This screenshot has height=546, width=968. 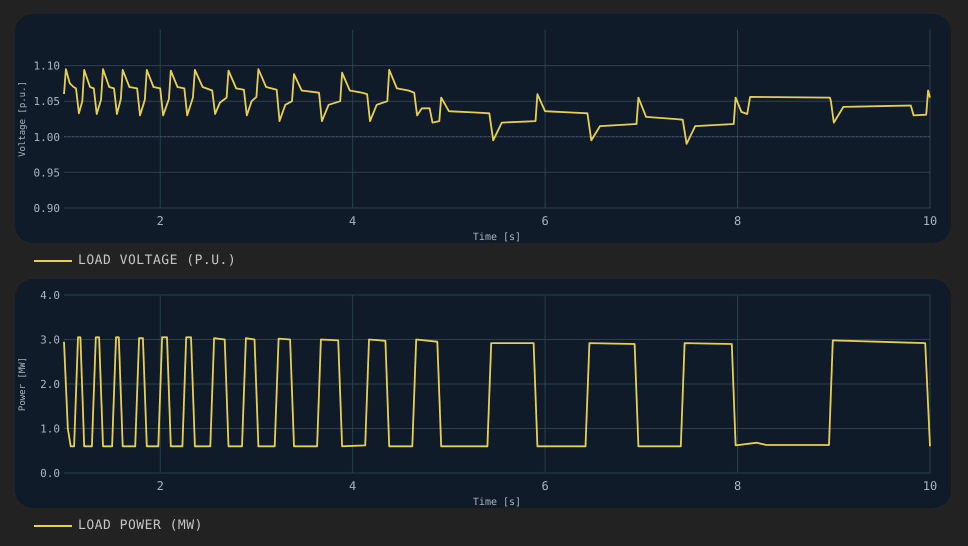 What do you see at coordinates (47, 208) in the screenshot?
I see `axis-tick-label: 0.90` at bounding box center [47, 208].